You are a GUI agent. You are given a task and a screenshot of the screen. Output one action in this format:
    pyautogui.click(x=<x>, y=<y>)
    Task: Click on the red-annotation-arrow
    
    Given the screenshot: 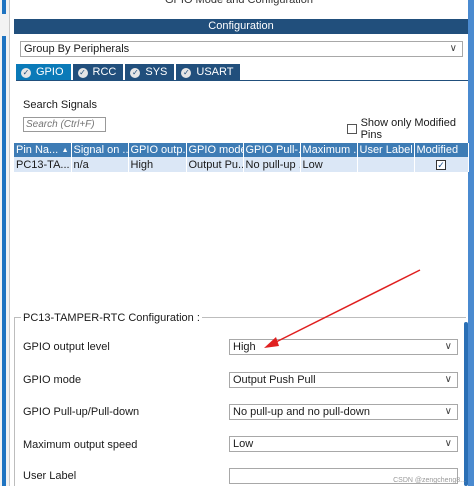 What is the action you would take?
    pyautogui.click(x=342, y=308)
    